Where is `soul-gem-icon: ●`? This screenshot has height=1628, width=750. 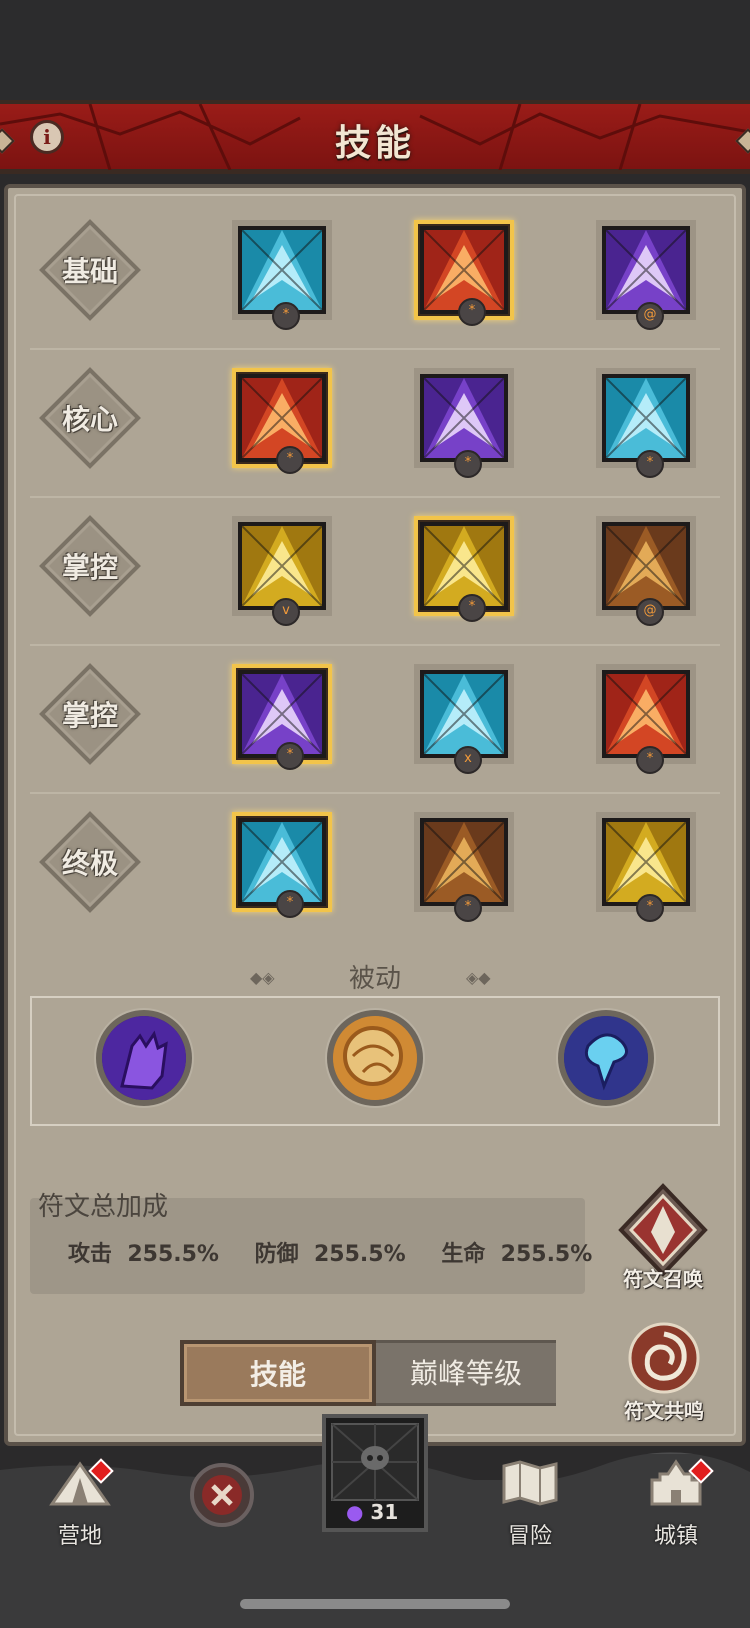
soul-gem-icon: ● is located at coordinates (355, 1512).